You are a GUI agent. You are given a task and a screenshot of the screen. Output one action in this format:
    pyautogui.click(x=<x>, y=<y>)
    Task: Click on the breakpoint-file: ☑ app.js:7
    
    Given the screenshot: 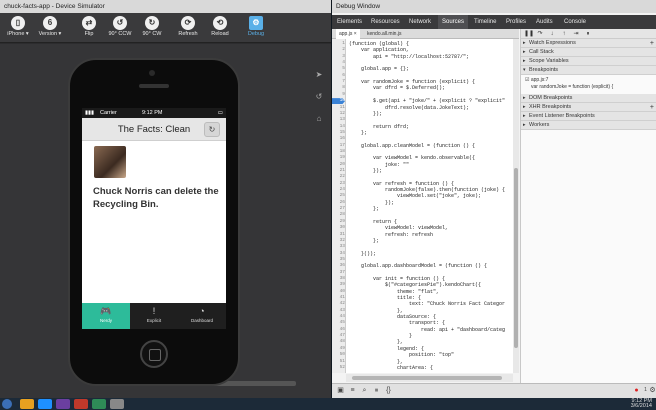 What is the action you would take?
    pyautogui.click(x=536, y=80)
    